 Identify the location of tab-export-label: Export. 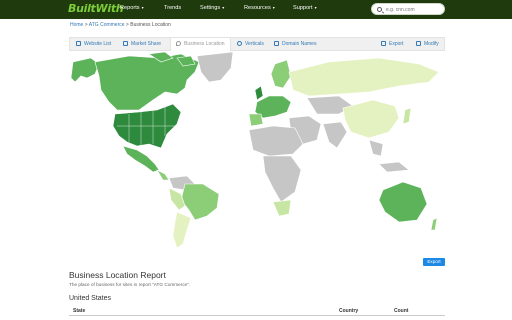
(396, 44).